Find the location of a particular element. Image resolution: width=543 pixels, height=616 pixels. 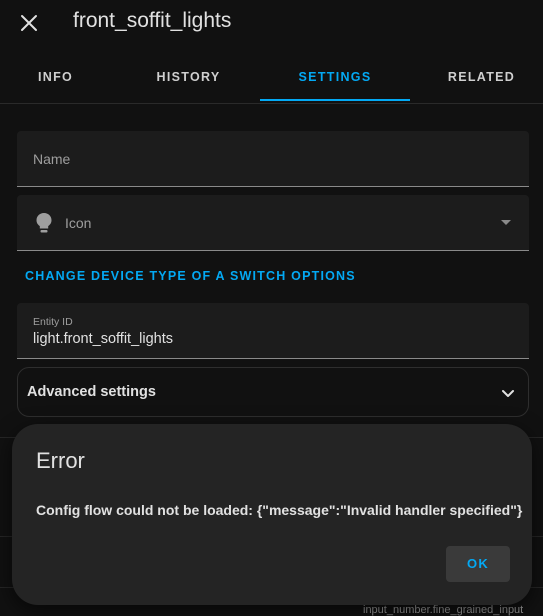

entity-title: front_soffit_lights is located at coordinates (152, 20).